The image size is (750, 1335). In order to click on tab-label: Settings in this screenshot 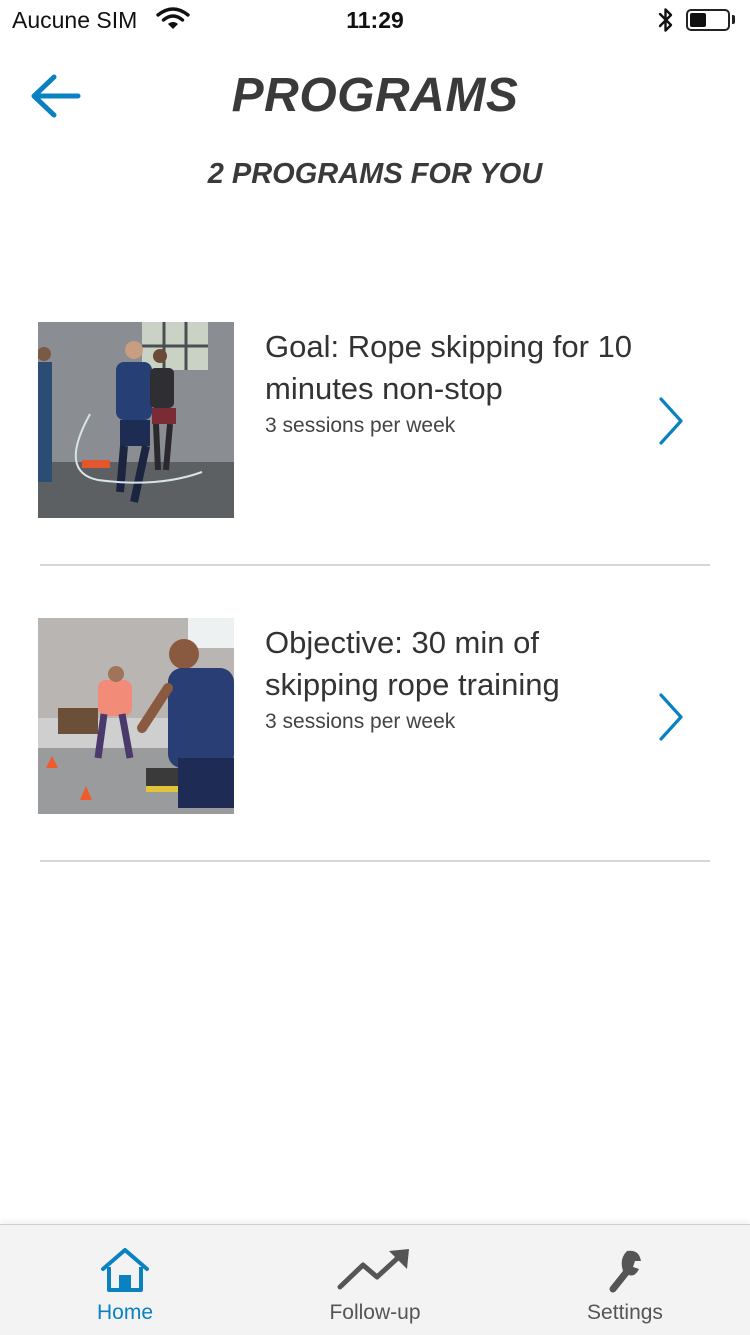, I will do `click(625, 1312)`.